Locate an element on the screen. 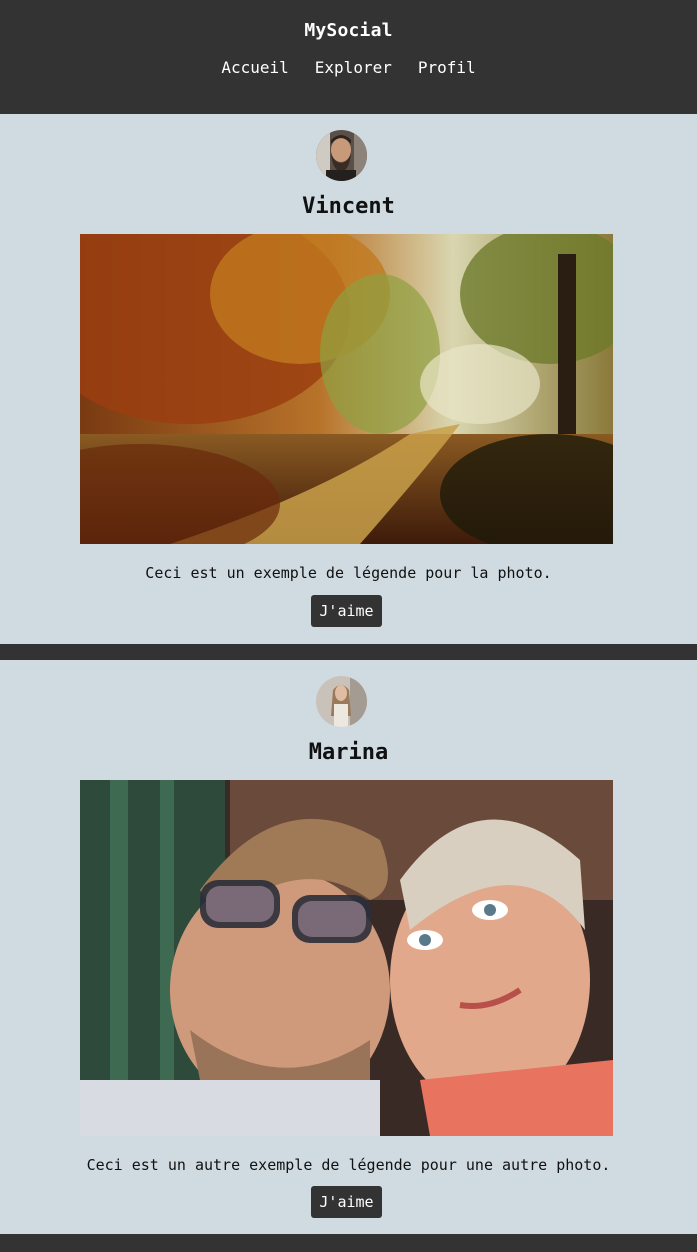 Image resolution: width=697 pixels, height=1252 pixels. nav-item-accueil: Accueil is located at coordinates (254, 67).